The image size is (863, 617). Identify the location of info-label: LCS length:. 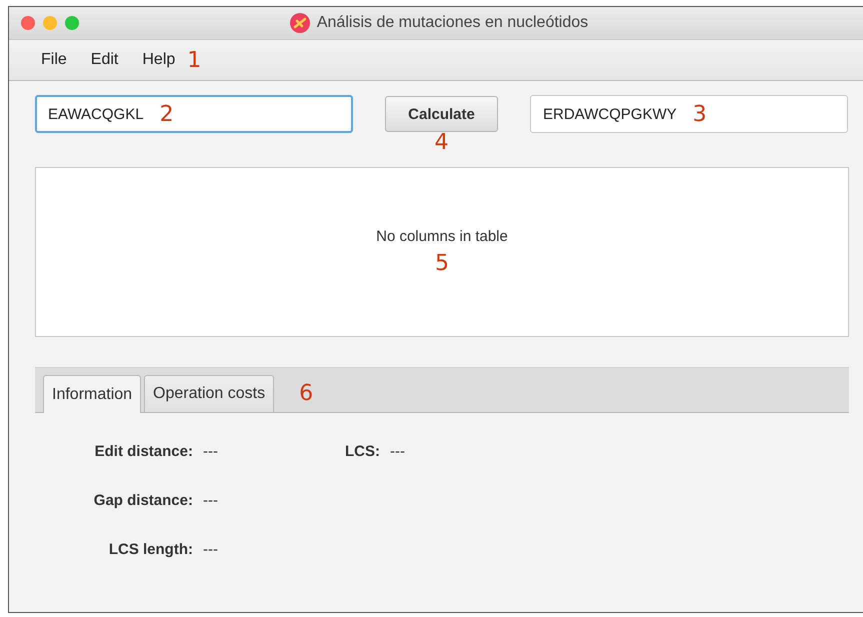
(150, 549).